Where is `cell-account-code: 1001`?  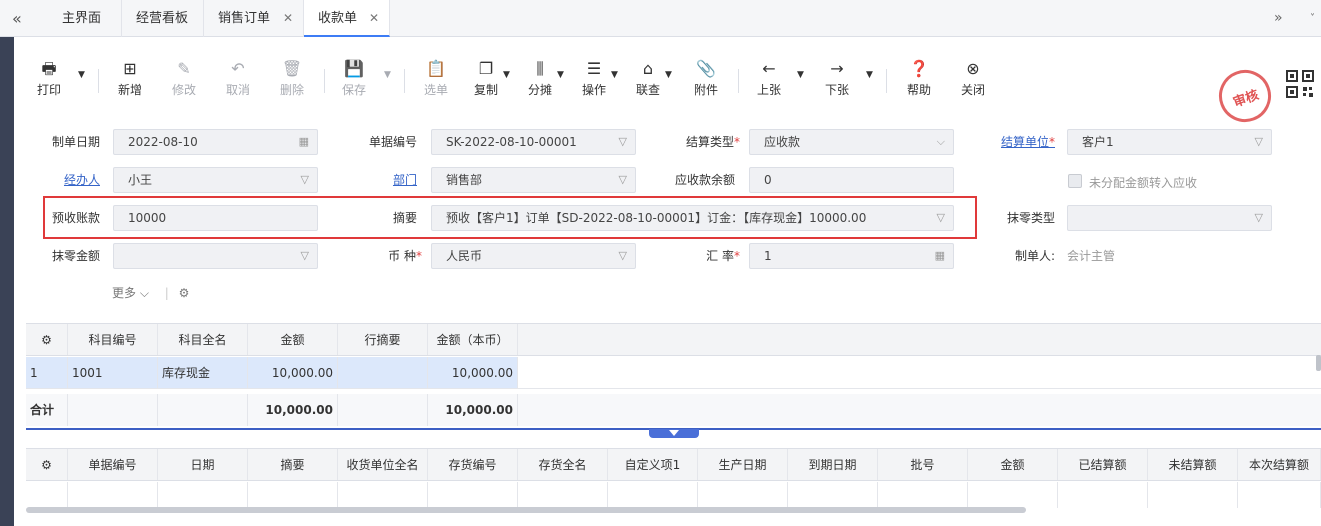 cell-account-code: 1001 is located at coordinates (113, 372).